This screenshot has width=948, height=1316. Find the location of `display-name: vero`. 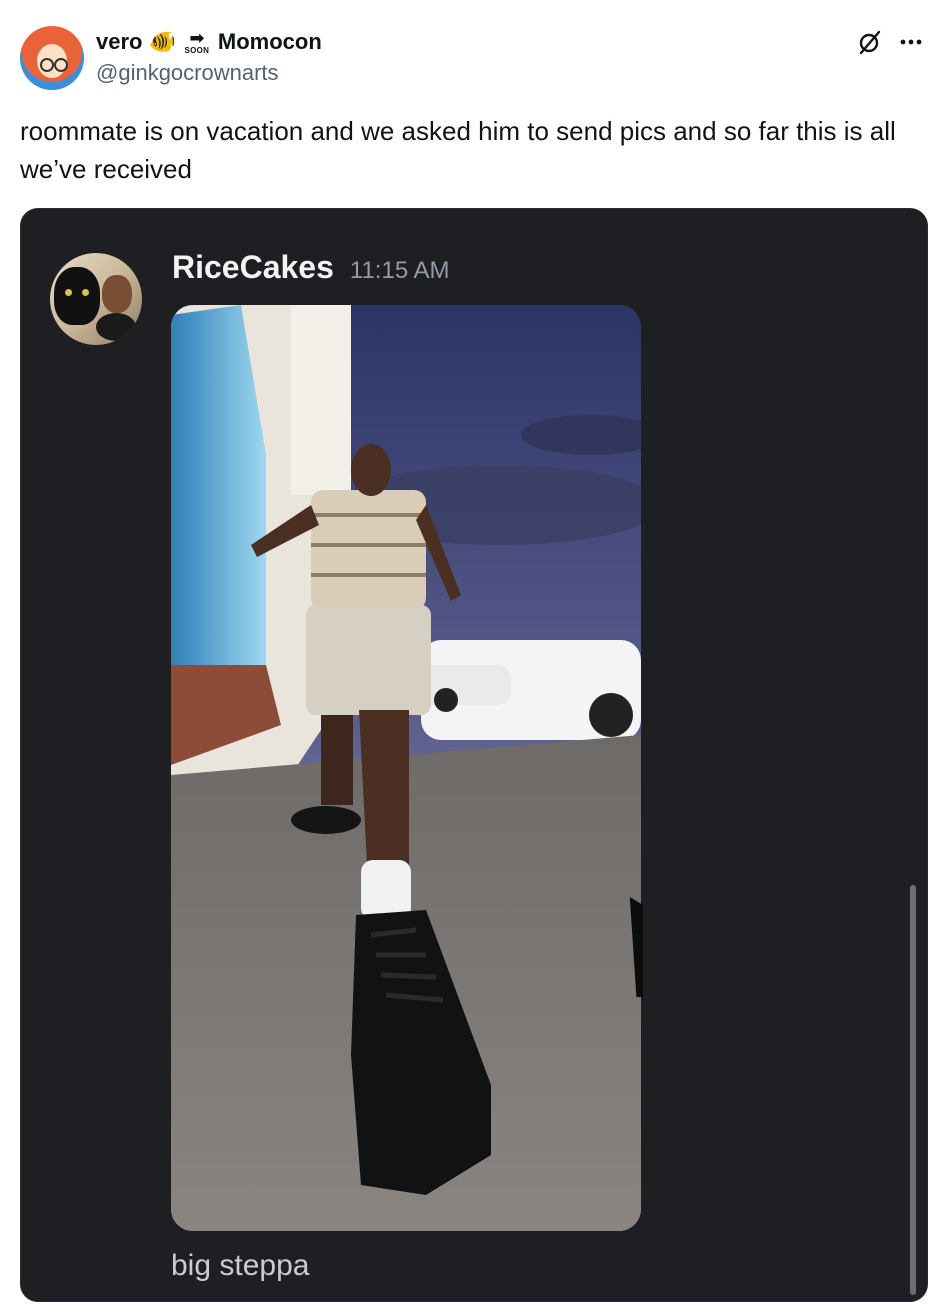

display-name: vero is located at coordinates (119, 42).